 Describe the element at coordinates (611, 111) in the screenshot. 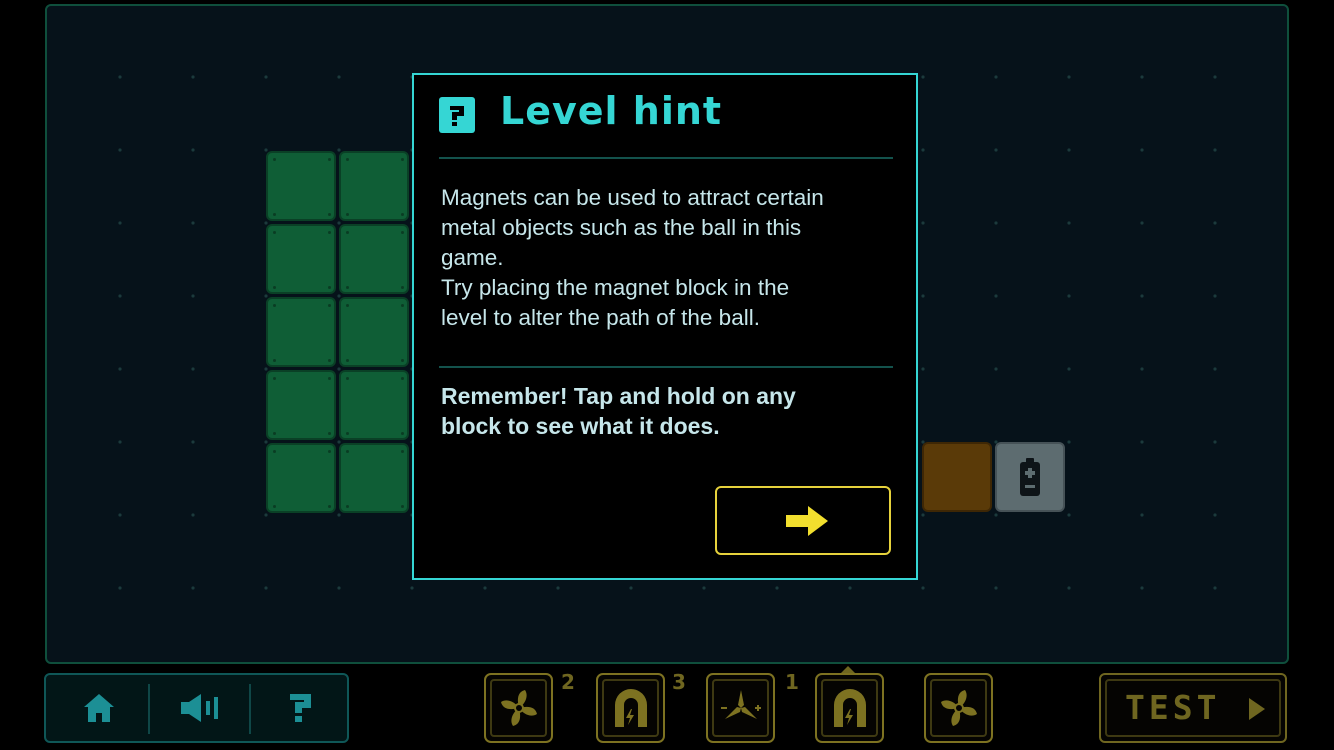

I see `hint-title: Level hint` at that location.